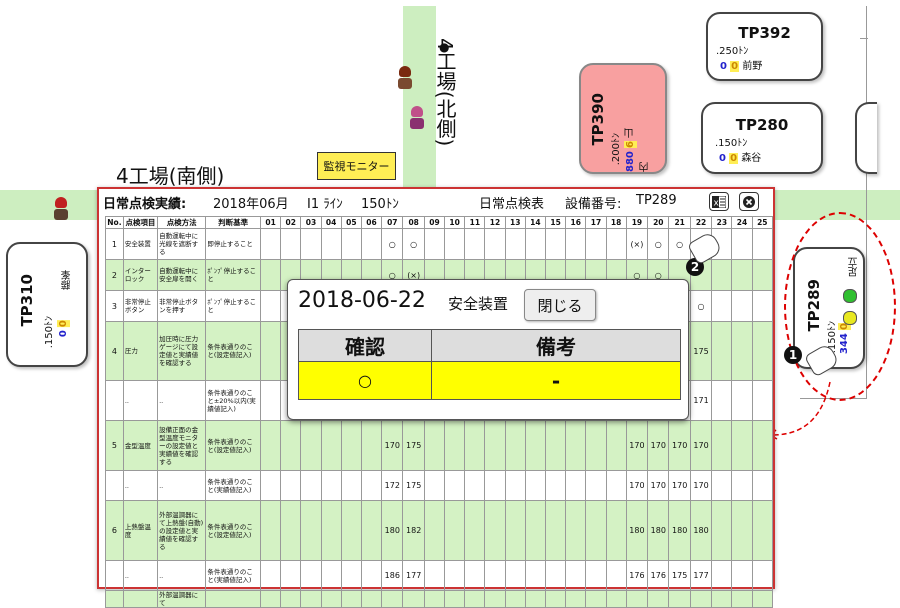 The width and height of the screenshot is (900, 608). Describe the element at coordinates (866, 138) in the screenshot. I see `machine-card-partial` at that location.